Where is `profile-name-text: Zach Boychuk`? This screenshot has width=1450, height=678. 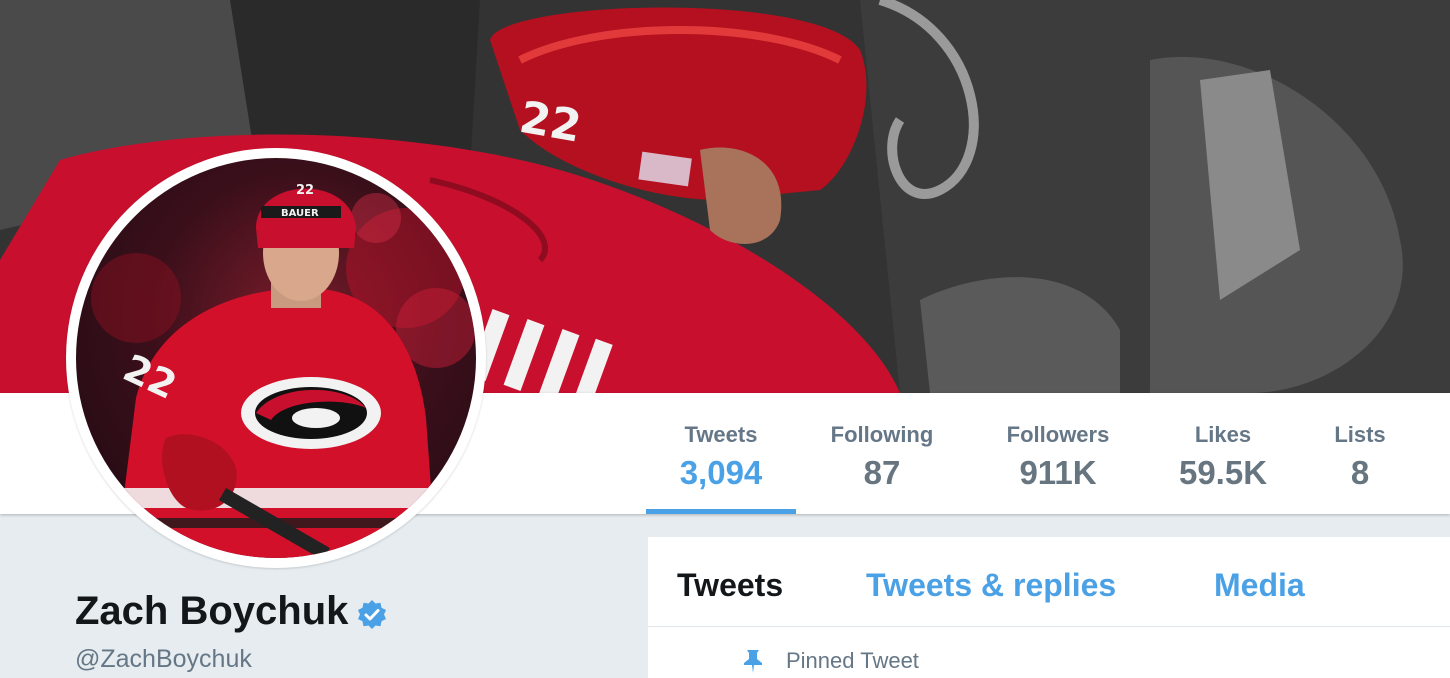
profile-name-text: Zach Boychuk is located at coordinates (212, 611).